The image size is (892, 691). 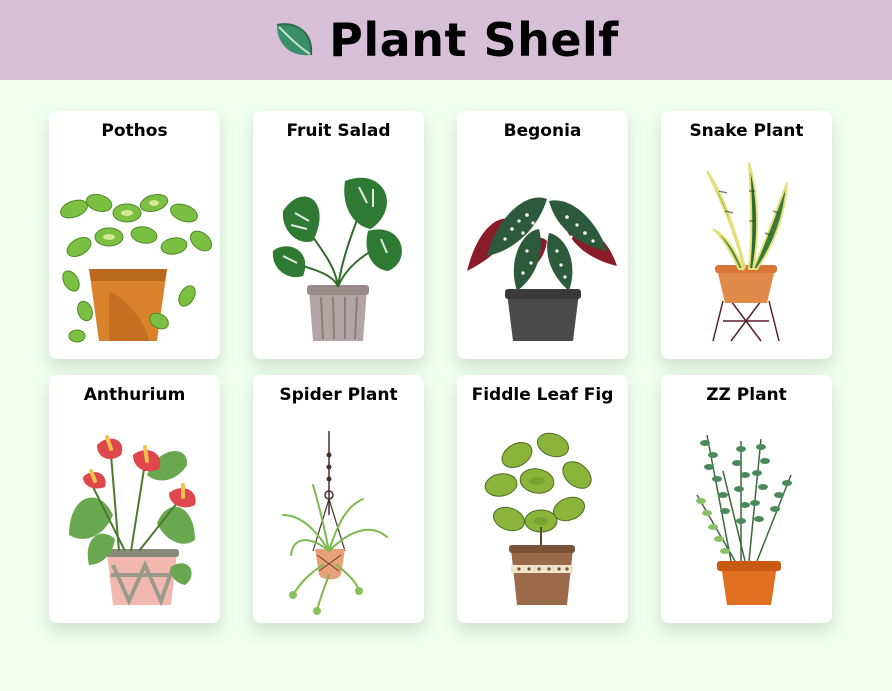 I want to click on plant-card-anthurium: Anthurium, so click(x=134, y=499).